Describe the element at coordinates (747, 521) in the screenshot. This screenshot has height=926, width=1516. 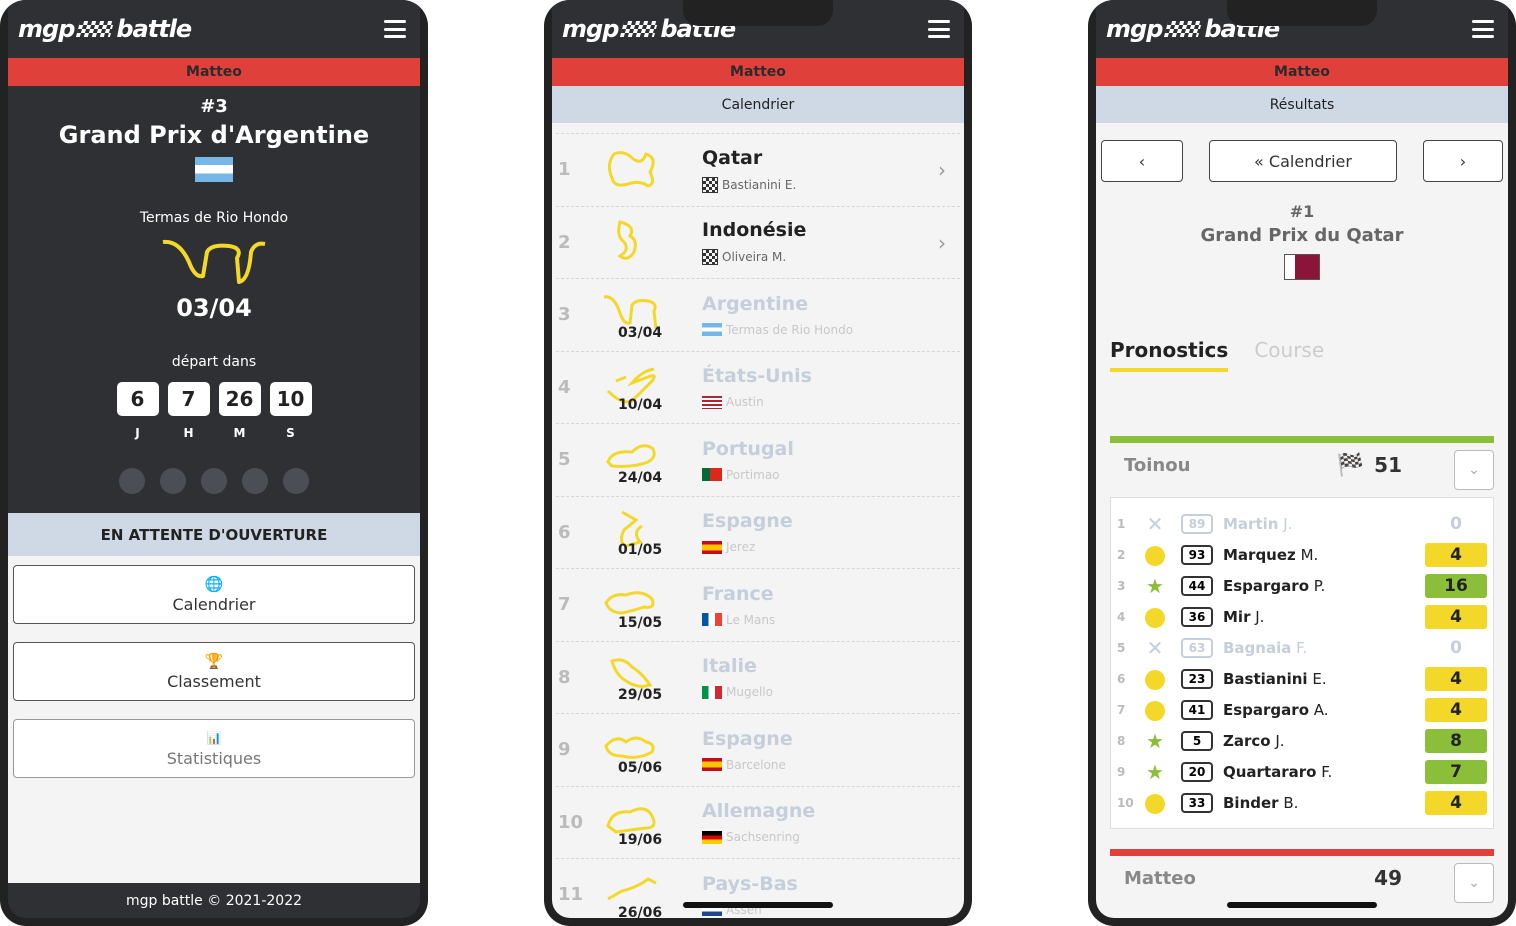
I see `race-country: Espagne` at that location.